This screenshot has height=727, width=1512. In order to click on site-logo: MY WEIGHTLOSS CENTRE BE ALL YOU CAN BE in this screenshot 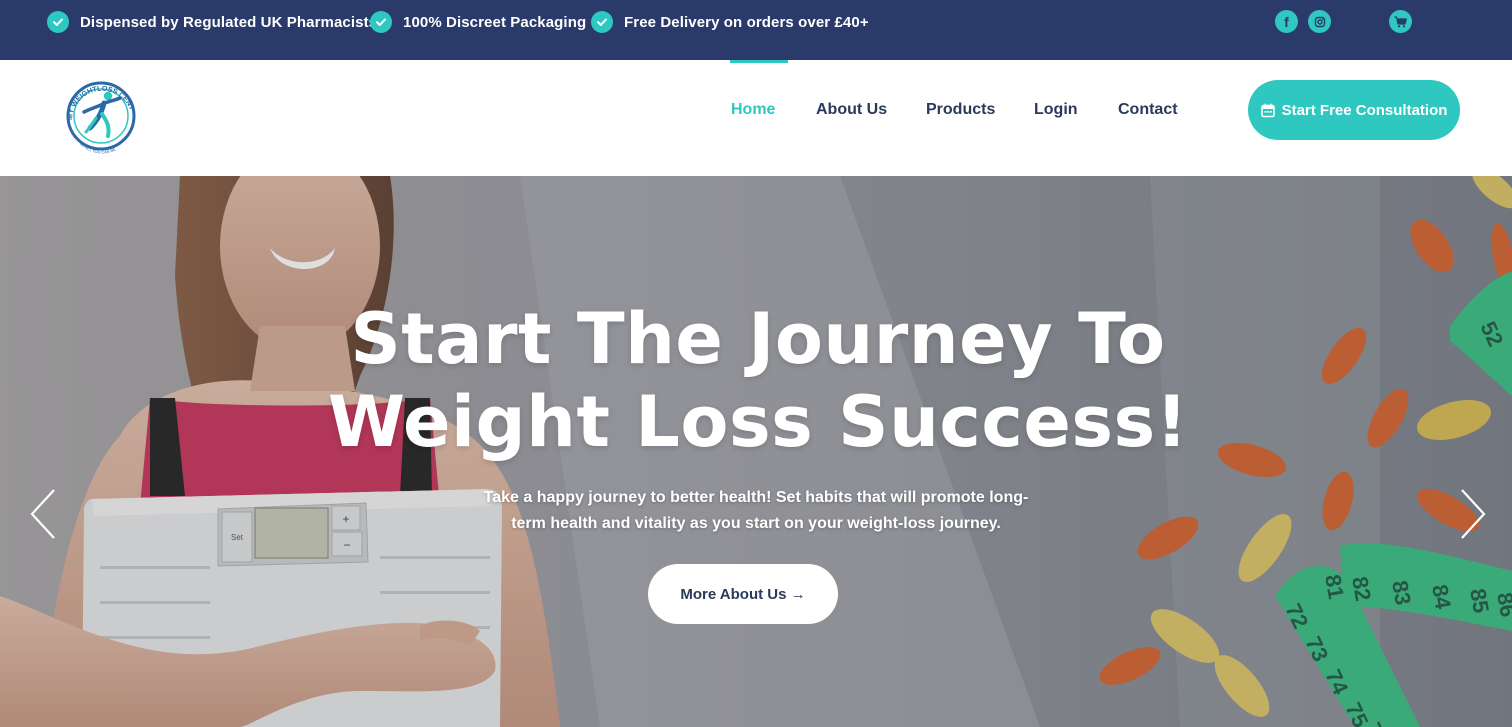, I will do `click(99, 111)`.